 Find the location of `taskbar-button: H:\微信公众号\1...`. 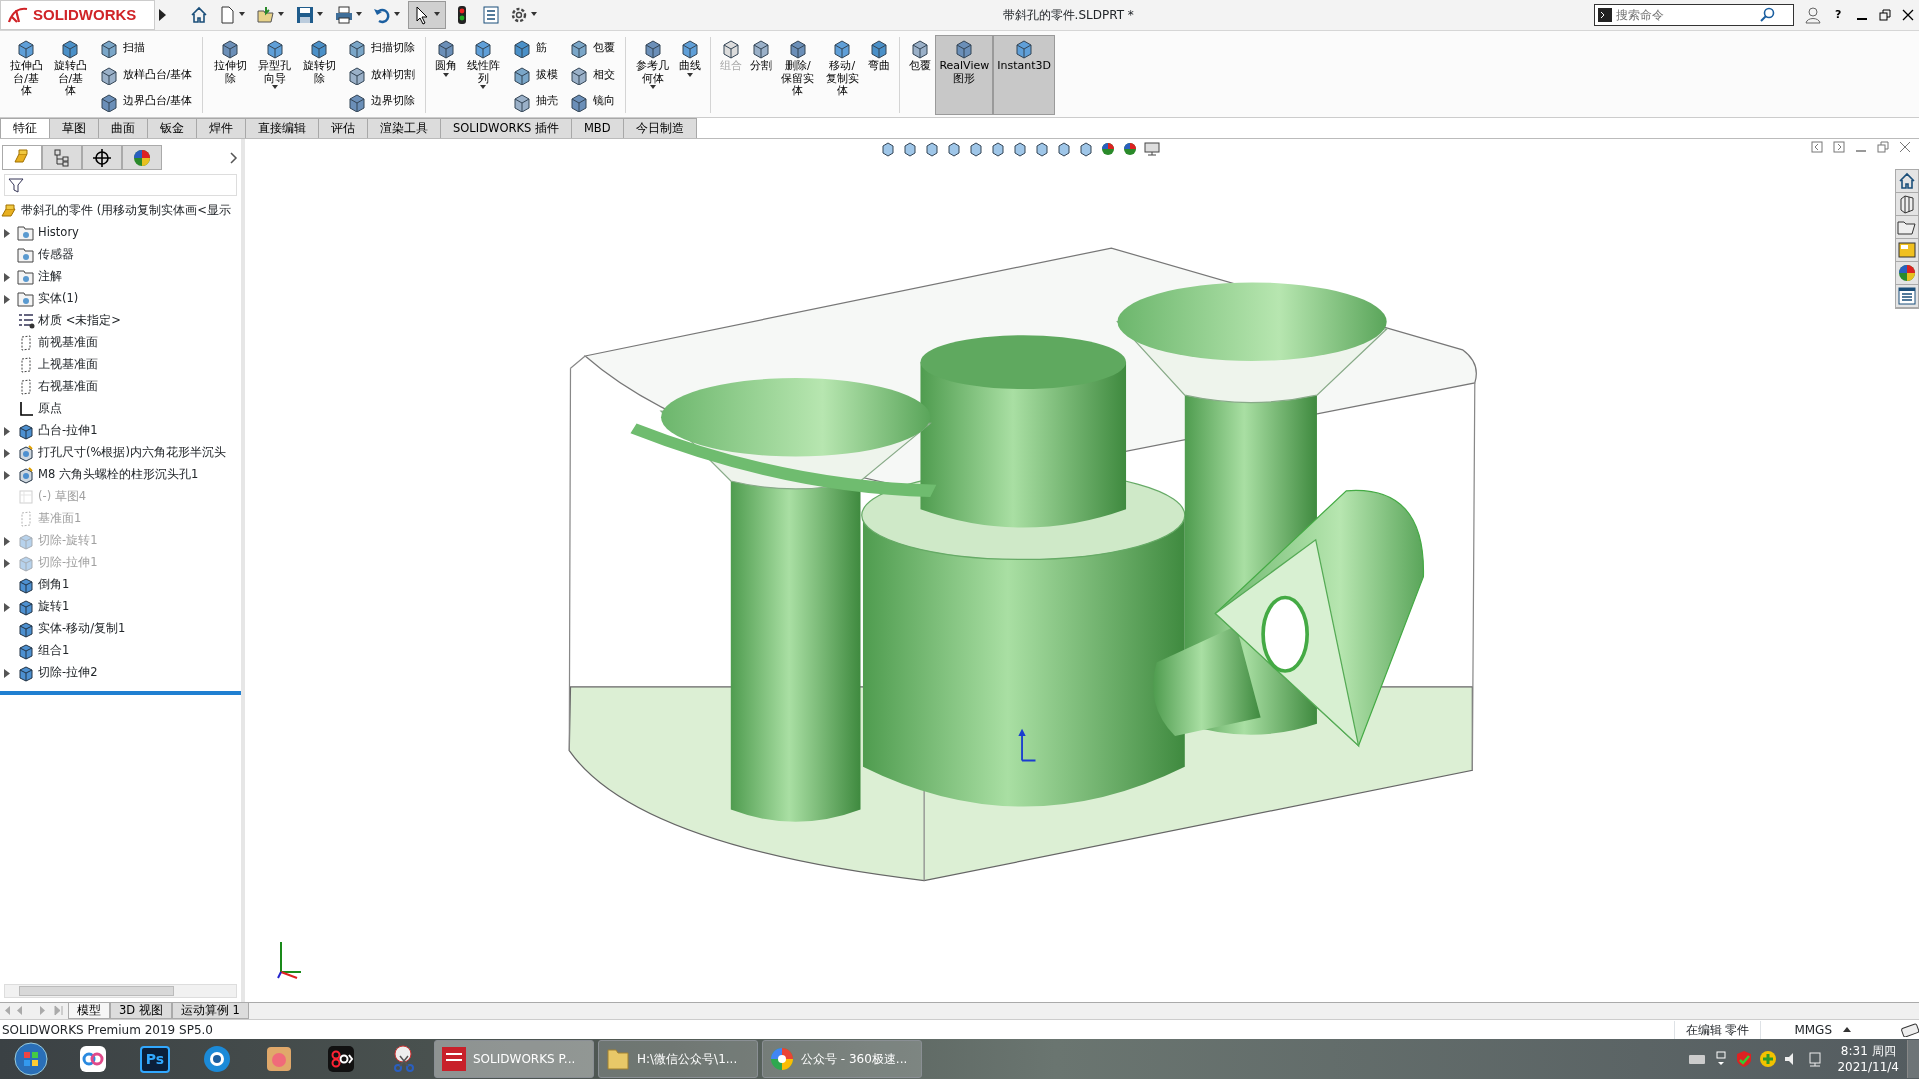

taskbar-button: H:\微信公众号\1... is located at coordinates (678, 1059).